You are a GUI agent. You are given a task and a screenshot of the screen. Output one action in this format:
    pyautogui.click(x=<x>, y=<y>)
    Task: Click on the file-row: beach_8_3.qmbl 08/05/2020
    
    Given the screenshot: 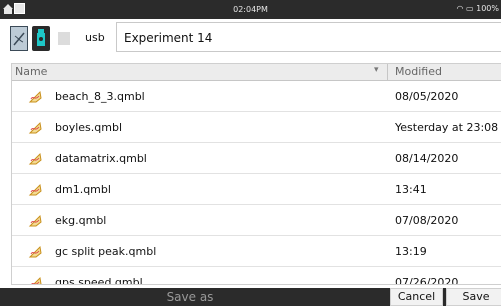 What is the action you would take?
    pyautogui.click(x=256, y=96)
    